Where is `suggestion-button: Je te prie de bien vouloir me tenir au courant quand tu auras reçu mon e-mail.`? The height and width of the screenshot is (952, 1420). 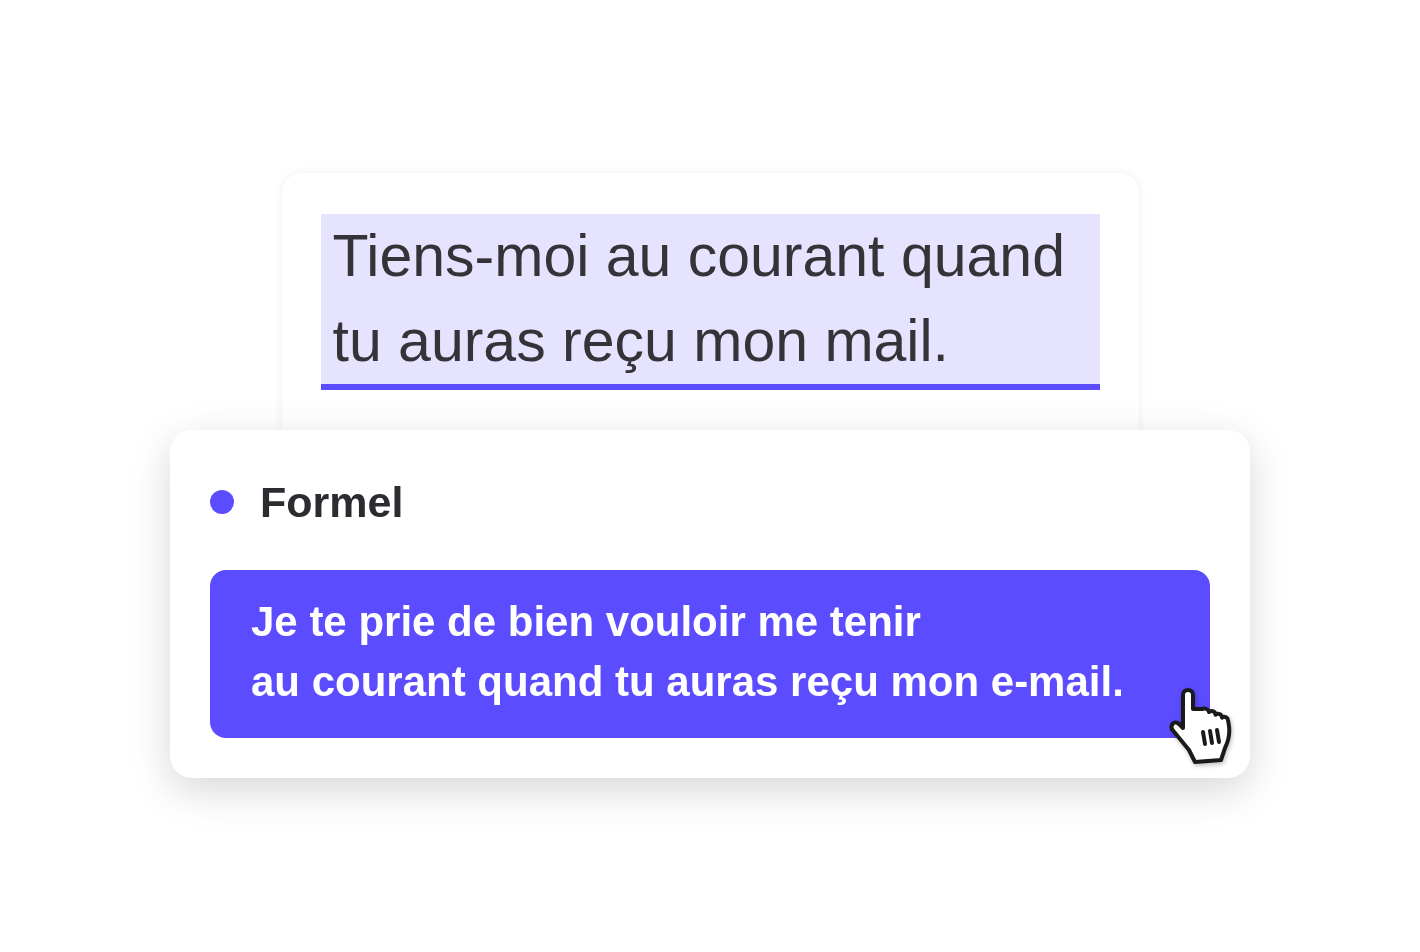
suggestion-button: Je te prie de bien vouloir me tenir au courant quand tu auras reçu mon e-mail. is located at coordinates (710, 654).